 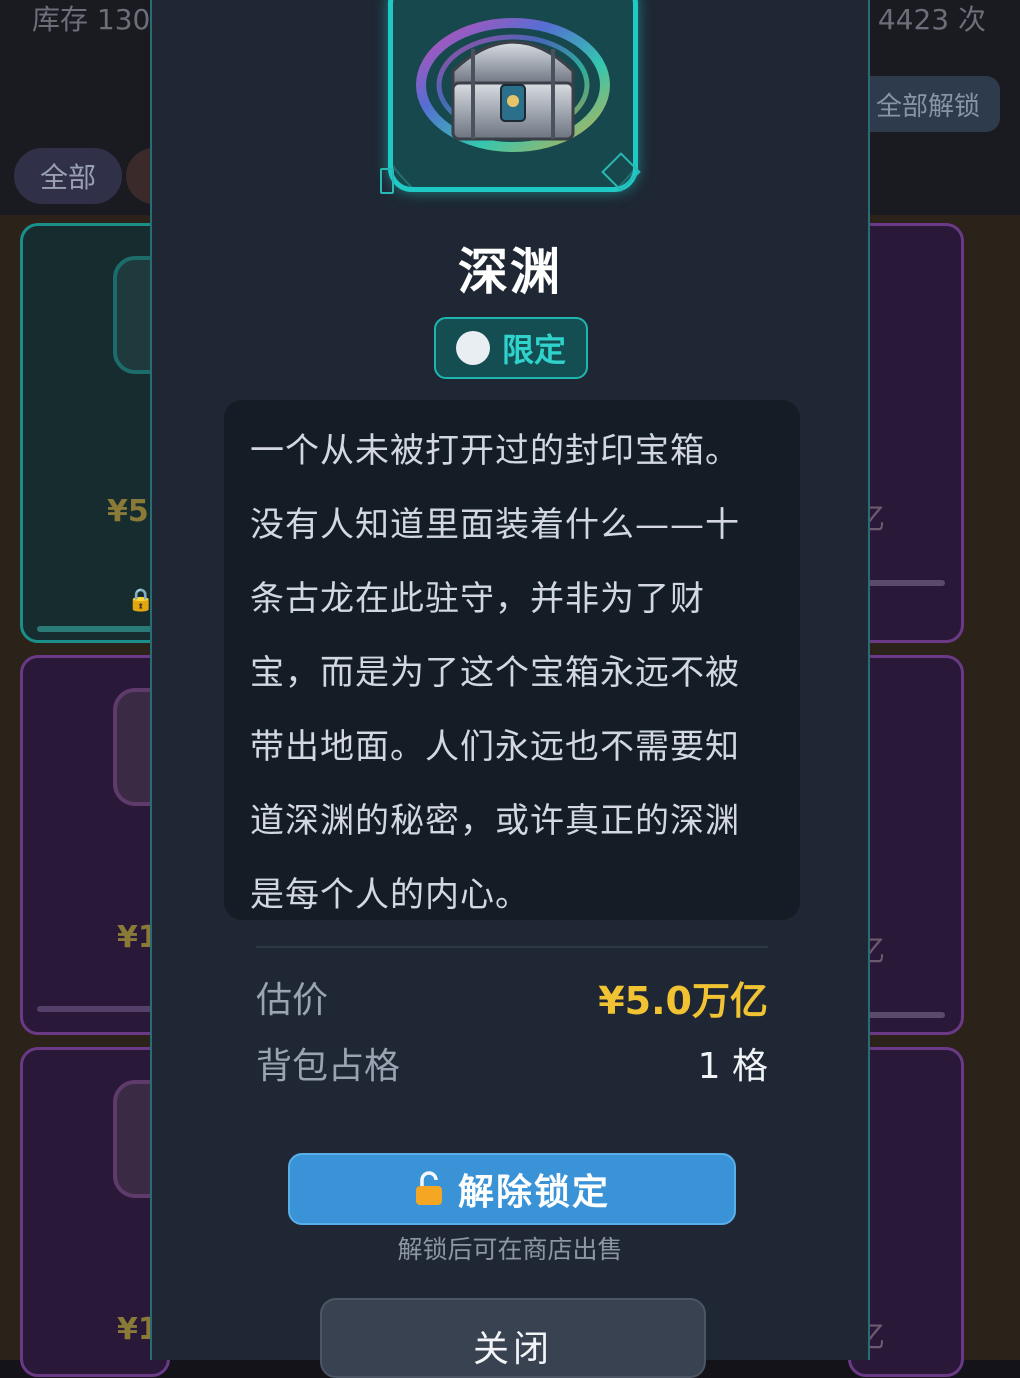 What do you see at coordinates (428, 1188) in the screenshot?
I see `unlock-icon` at bounding box center [428, 1188].